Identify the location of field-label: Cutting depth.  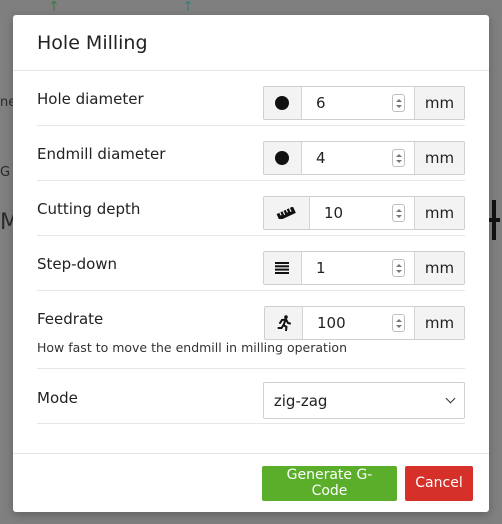
(89, 209).